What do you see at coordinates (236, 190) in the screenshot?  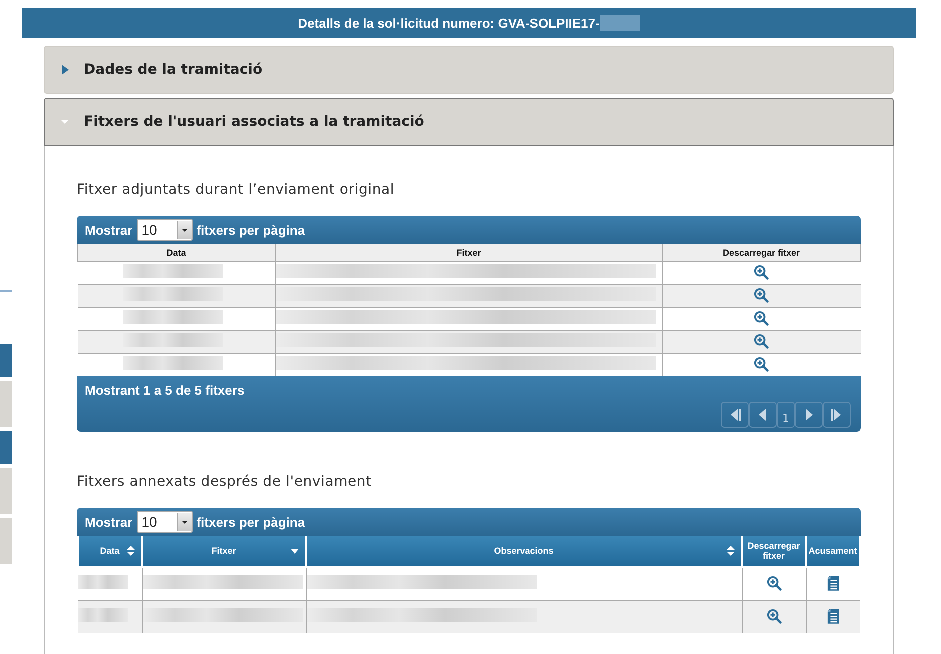 I see `section-heading: Fitxer adjuntats durant l’enviament original` at bounding box center [236, 190].